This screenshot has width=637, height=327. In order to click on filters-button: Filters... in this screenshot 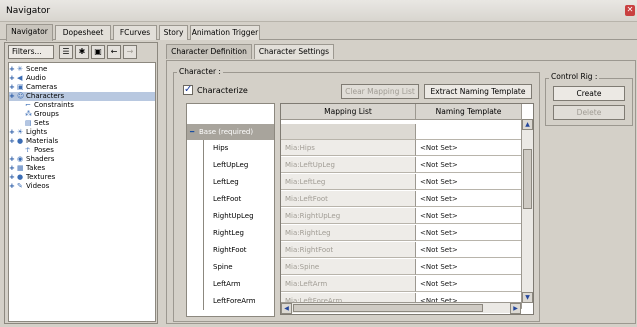, I will do `click(31, 52)`.